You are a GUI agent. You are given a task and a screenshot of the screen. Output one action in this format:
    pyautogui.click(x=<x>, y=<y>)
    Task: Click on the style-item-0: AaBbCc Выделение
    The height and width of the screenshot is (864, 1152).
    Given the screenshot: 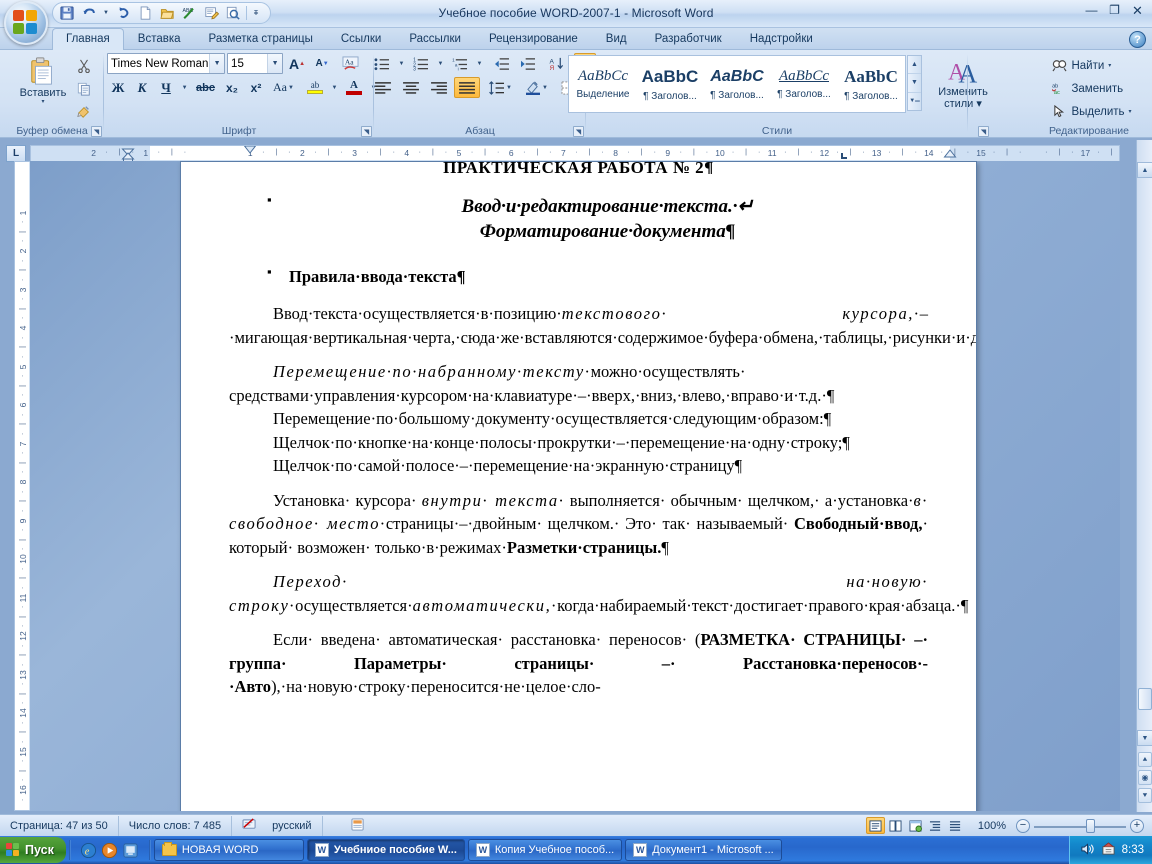 What is the action you would take?
    pyautogui.click(x=603, y=84)
    